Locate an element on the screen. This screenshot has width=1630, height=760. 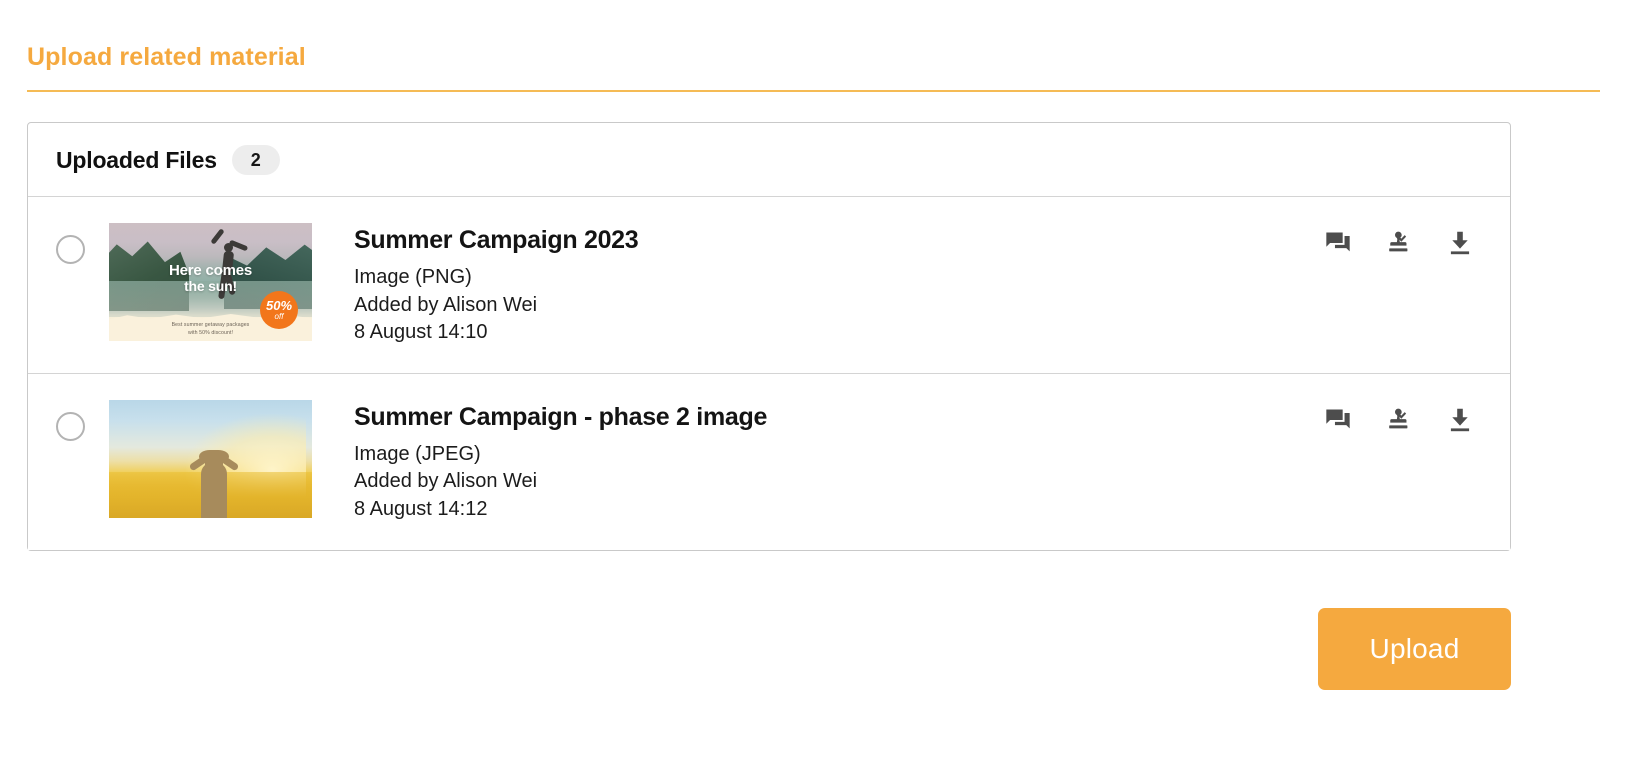
file-thumbnail is located at coordinates (210, 458).